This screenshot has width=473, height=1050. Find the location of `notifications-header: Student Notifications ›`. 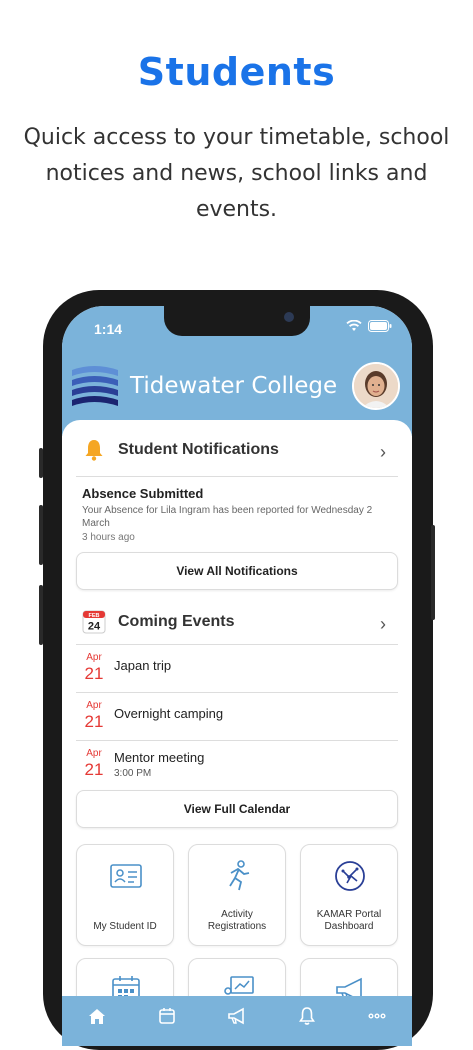

notifications-header: Student Notifications › is located at coordinates (237, 450).